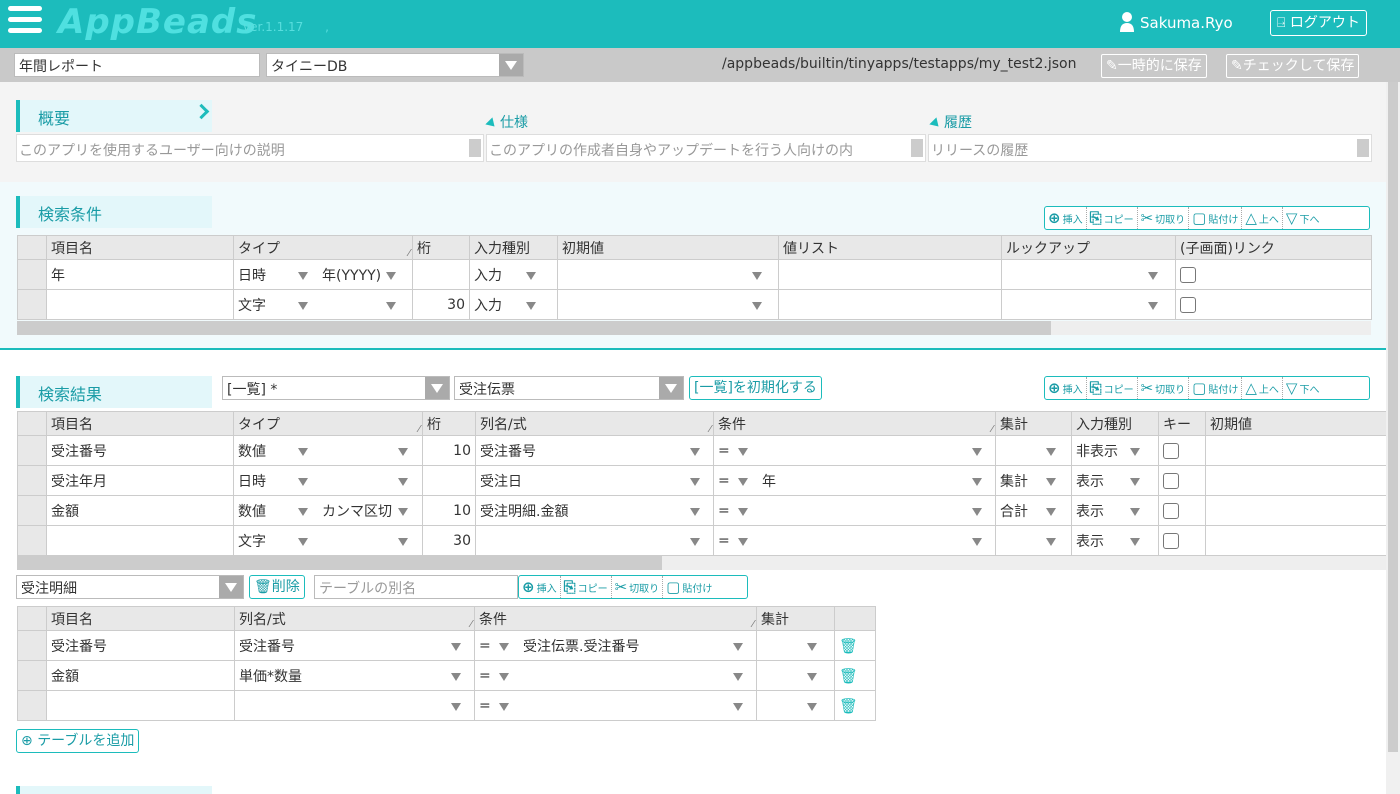 The height and width of the screenshot is (794, 1400). Describe the element at coordinates (1164, 388) in the screenshot. I see `cut-button: ✂ 切取り` at that location.